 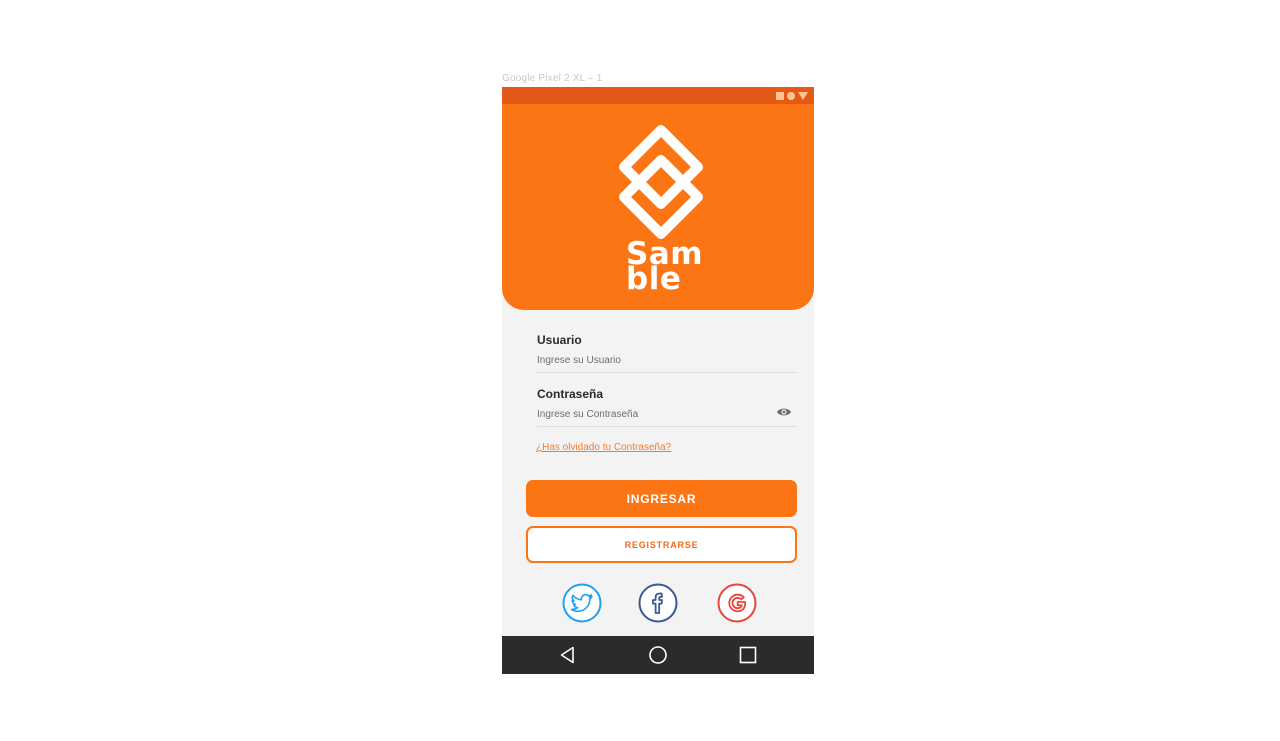 What do you see at coordinates (661, 182) in the screenshot?
I see `stacked-diamonds-logo` at bounding box center [661, 182].